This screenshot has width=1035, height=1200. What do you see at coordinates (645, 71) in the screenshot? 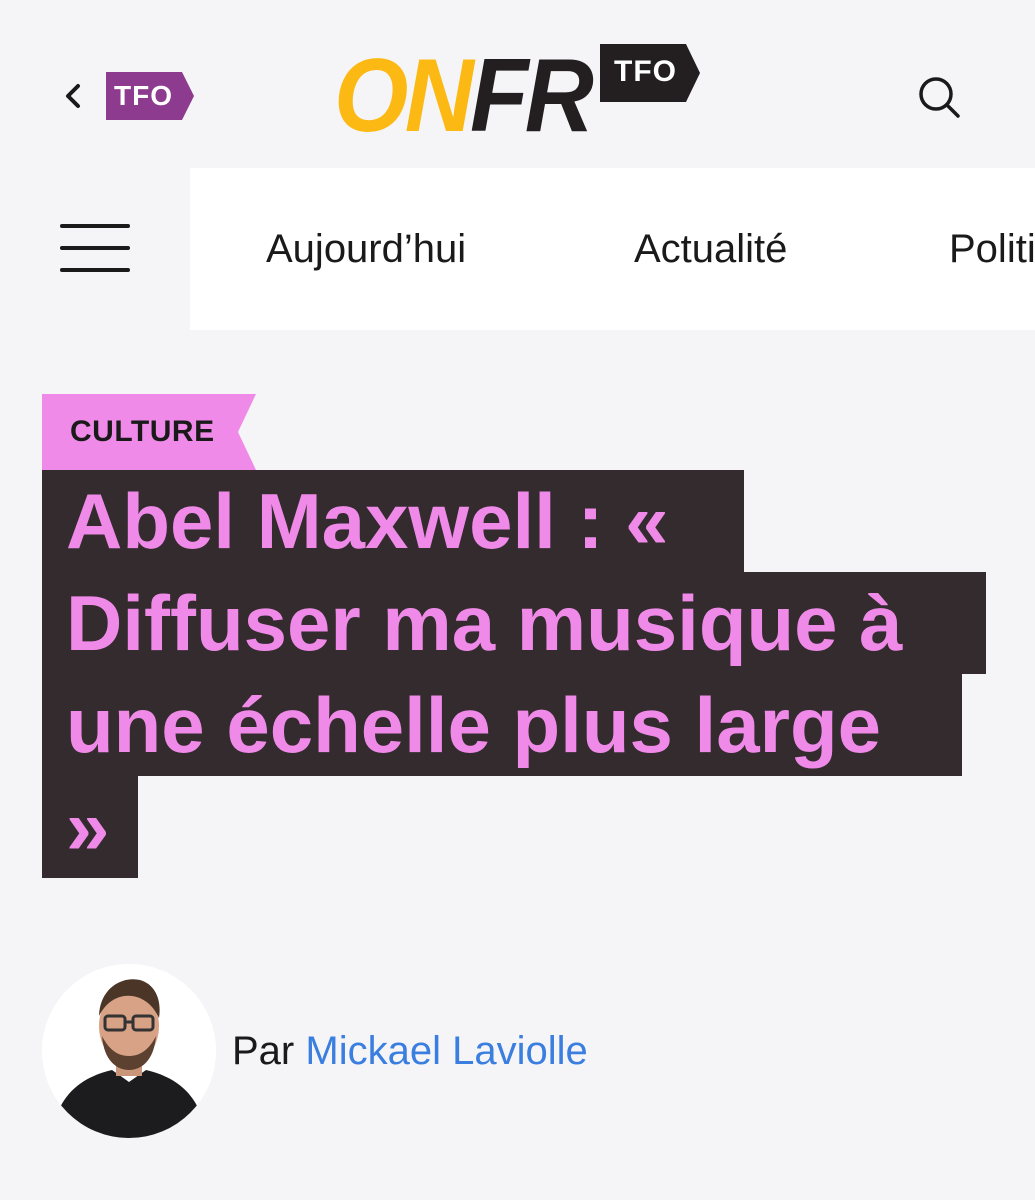
I see `logo-tfo-label: TFO` at bounding box center [645, 71].